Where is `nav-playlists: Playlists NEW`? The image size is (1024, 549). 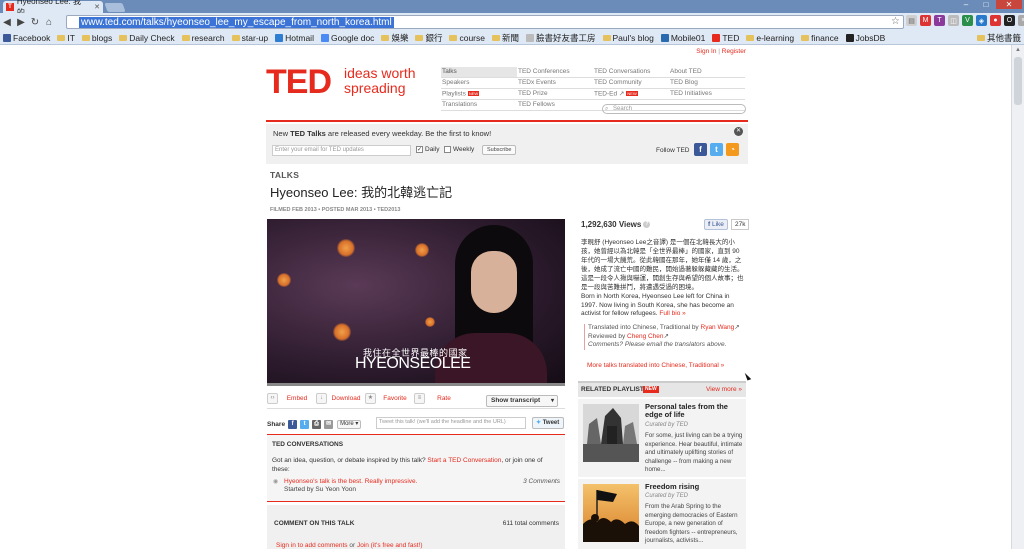 nav-playlists: Playlists NEW is located at coordinates (479, 94).